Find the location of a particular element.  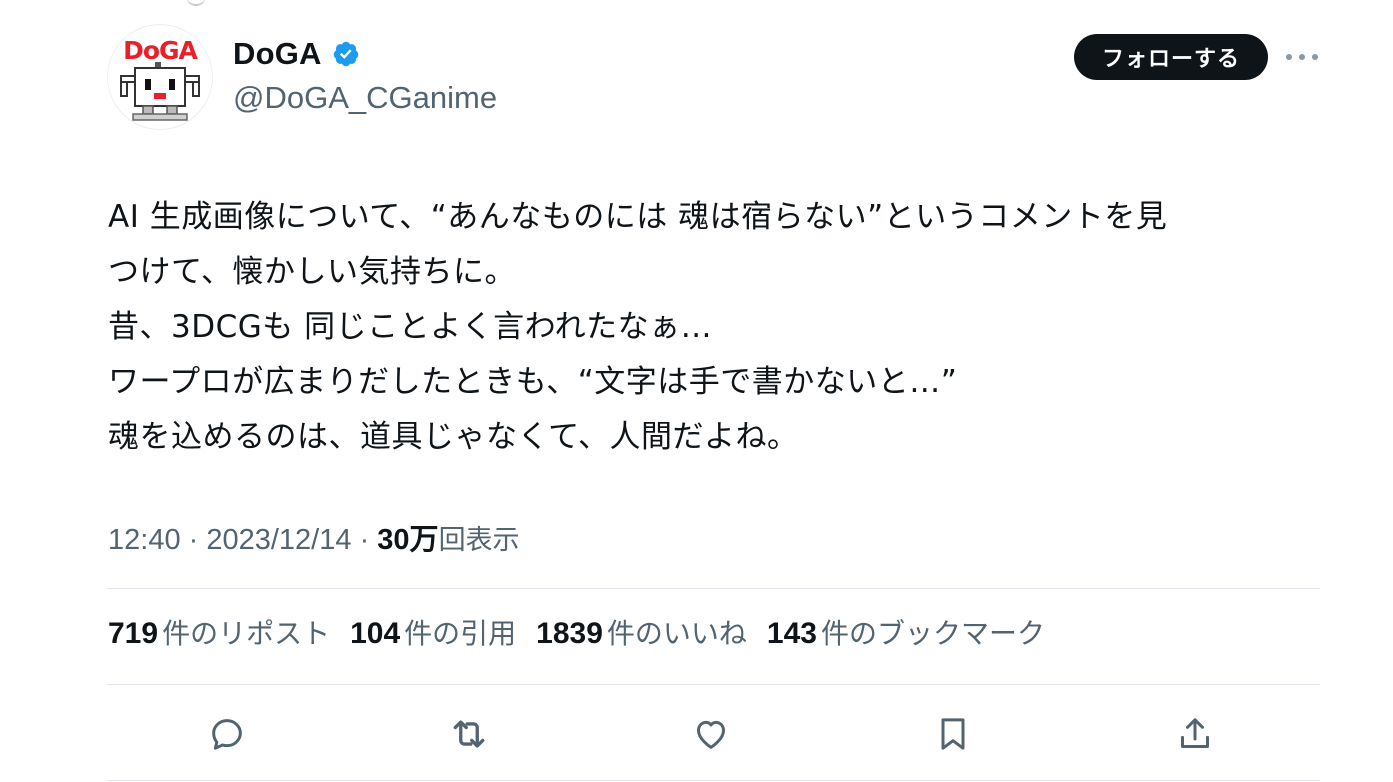

tweet-date: 2023/12/14 is located at coordinates (278, 540).